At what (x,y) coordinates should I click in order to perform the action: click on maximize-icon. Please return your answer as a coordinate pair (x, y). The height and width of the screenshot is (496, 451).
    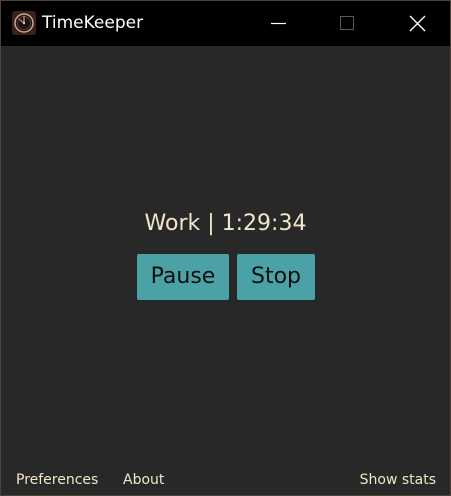
    Looking at the image, I should click on (347, 23).